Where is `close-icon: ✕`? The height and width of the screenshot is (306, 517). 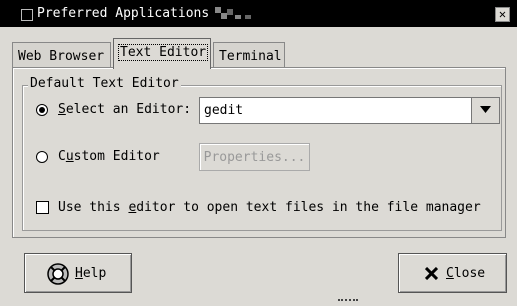
close-icon: ✕ is located at coordinates (502, 14).